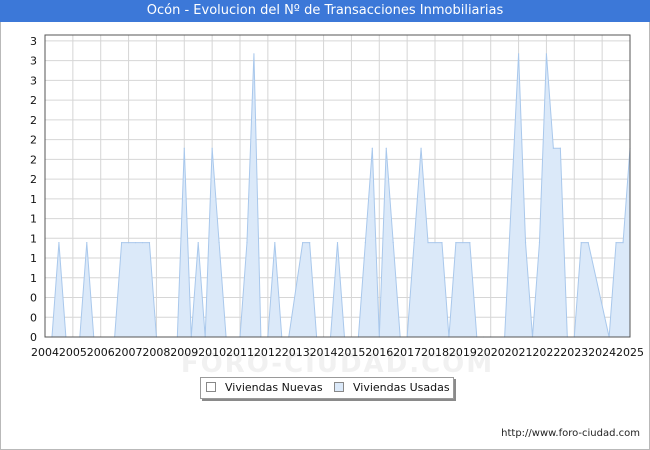 The height and width of the screenshot is (450, 650). I want to click on legend-item-viviendas-nuevas: Viviendas Nuevas, so click(264, 387).